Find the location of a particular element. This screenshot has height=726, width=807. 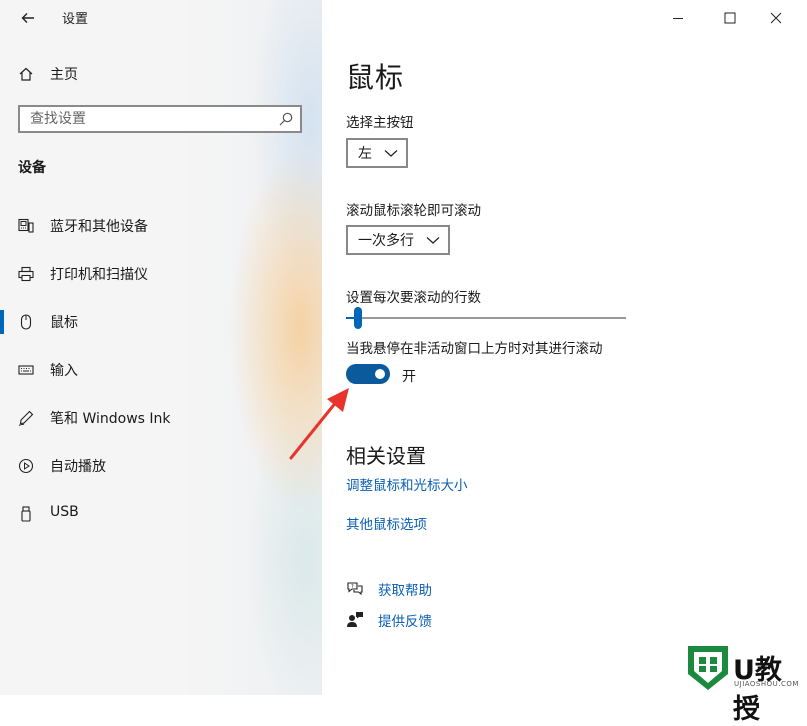

page-title: 鼠标 is located at coordinates (375, 77).